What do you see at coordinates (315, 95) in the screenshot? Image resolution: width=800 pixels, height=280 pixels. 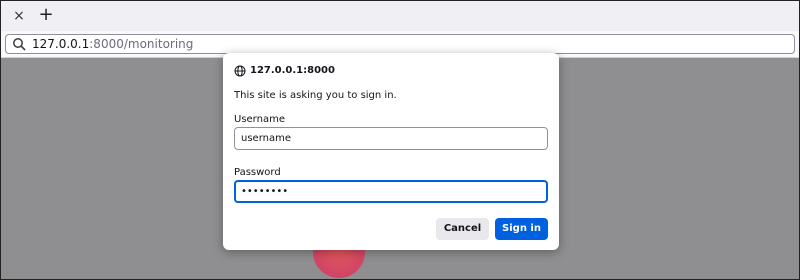 I see `dialog-message: This site is asking you to sign in.` at bounding box center [315, 95].